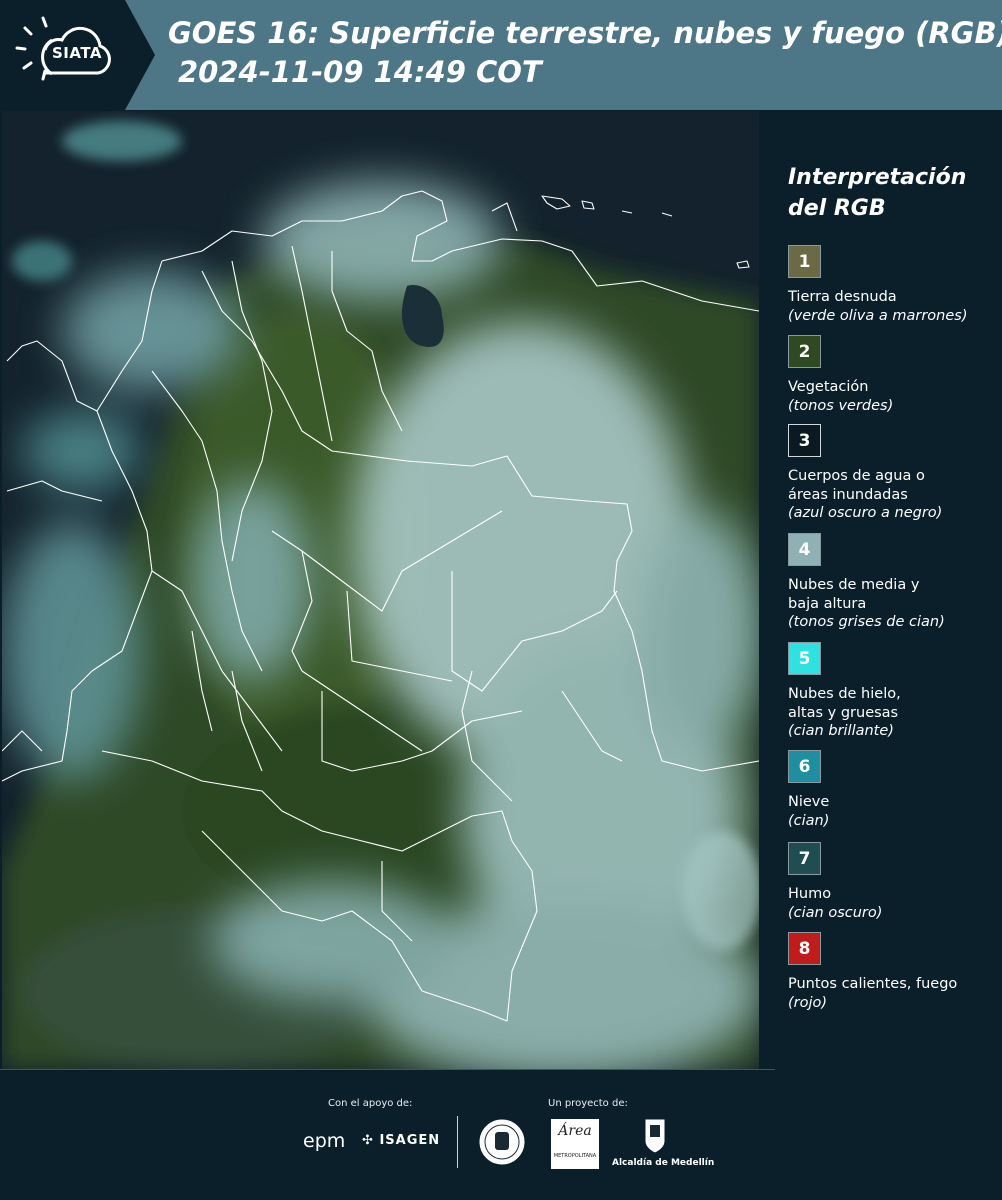 The image size is (1002, 1200). What do you see at coordinates (865, 513) in the screenshot?
I see `legend-sub: (azul oscuro a negro)` at bounding box center [865, 513].